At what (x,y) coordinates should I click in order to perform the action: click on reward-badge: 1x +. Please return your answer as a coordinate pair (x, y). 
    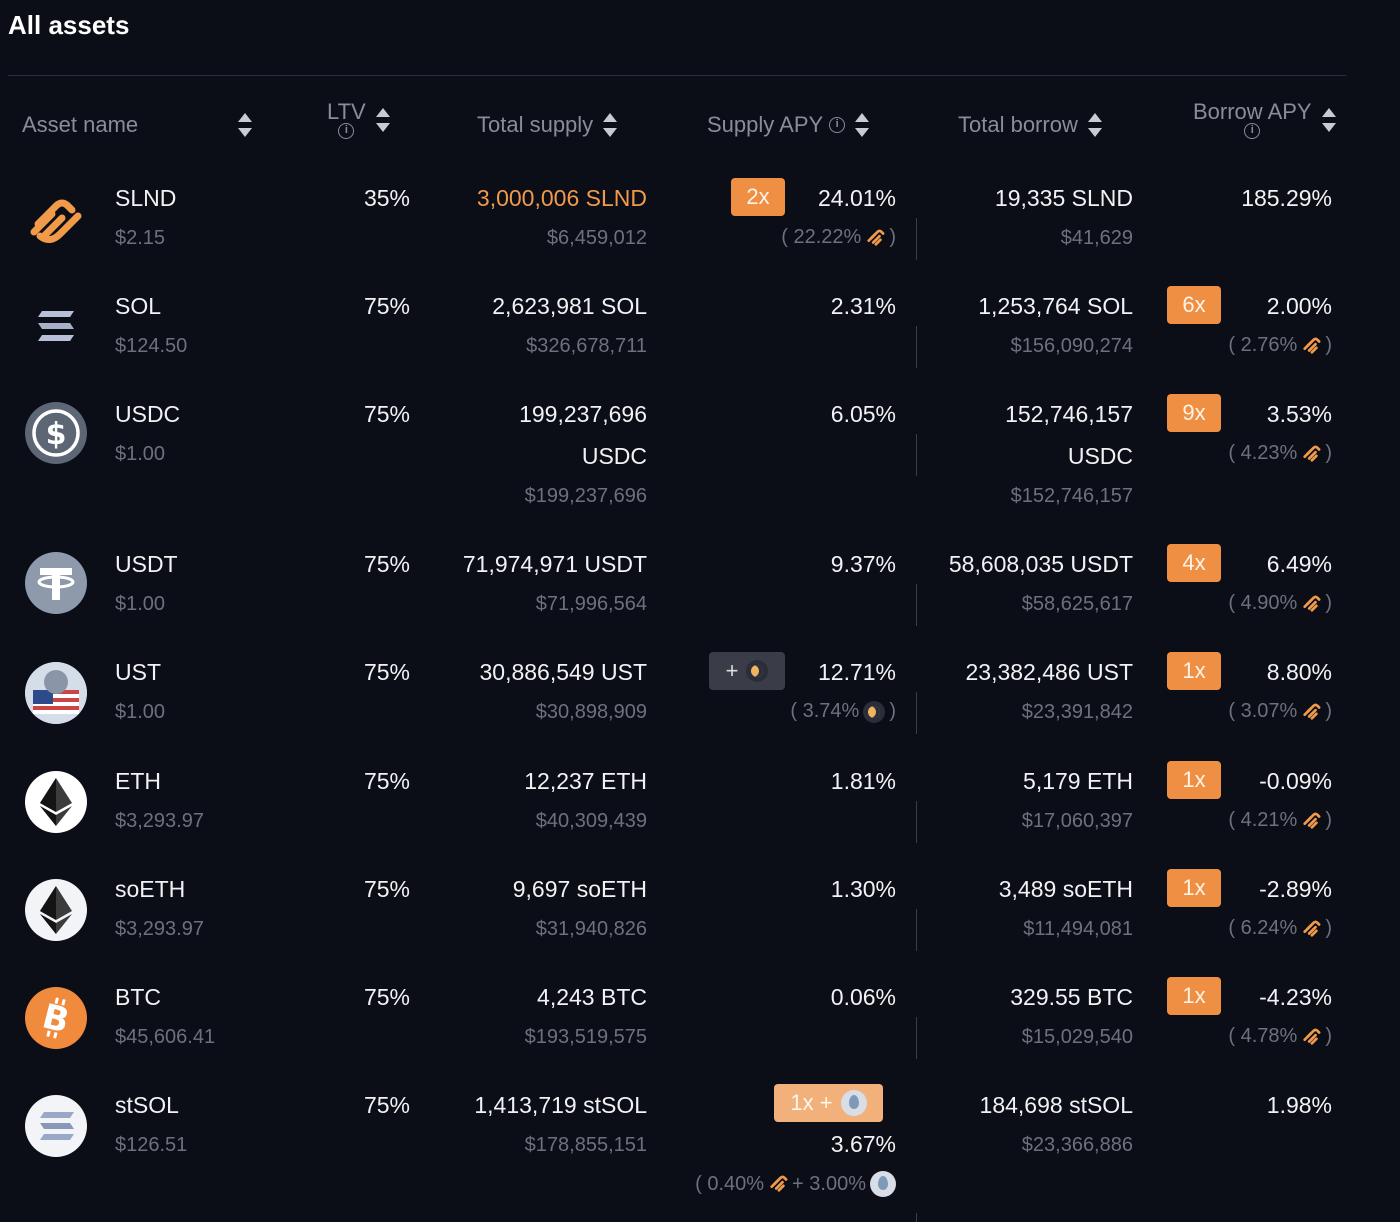
    Looking at the image, I should click on (828, 1103).